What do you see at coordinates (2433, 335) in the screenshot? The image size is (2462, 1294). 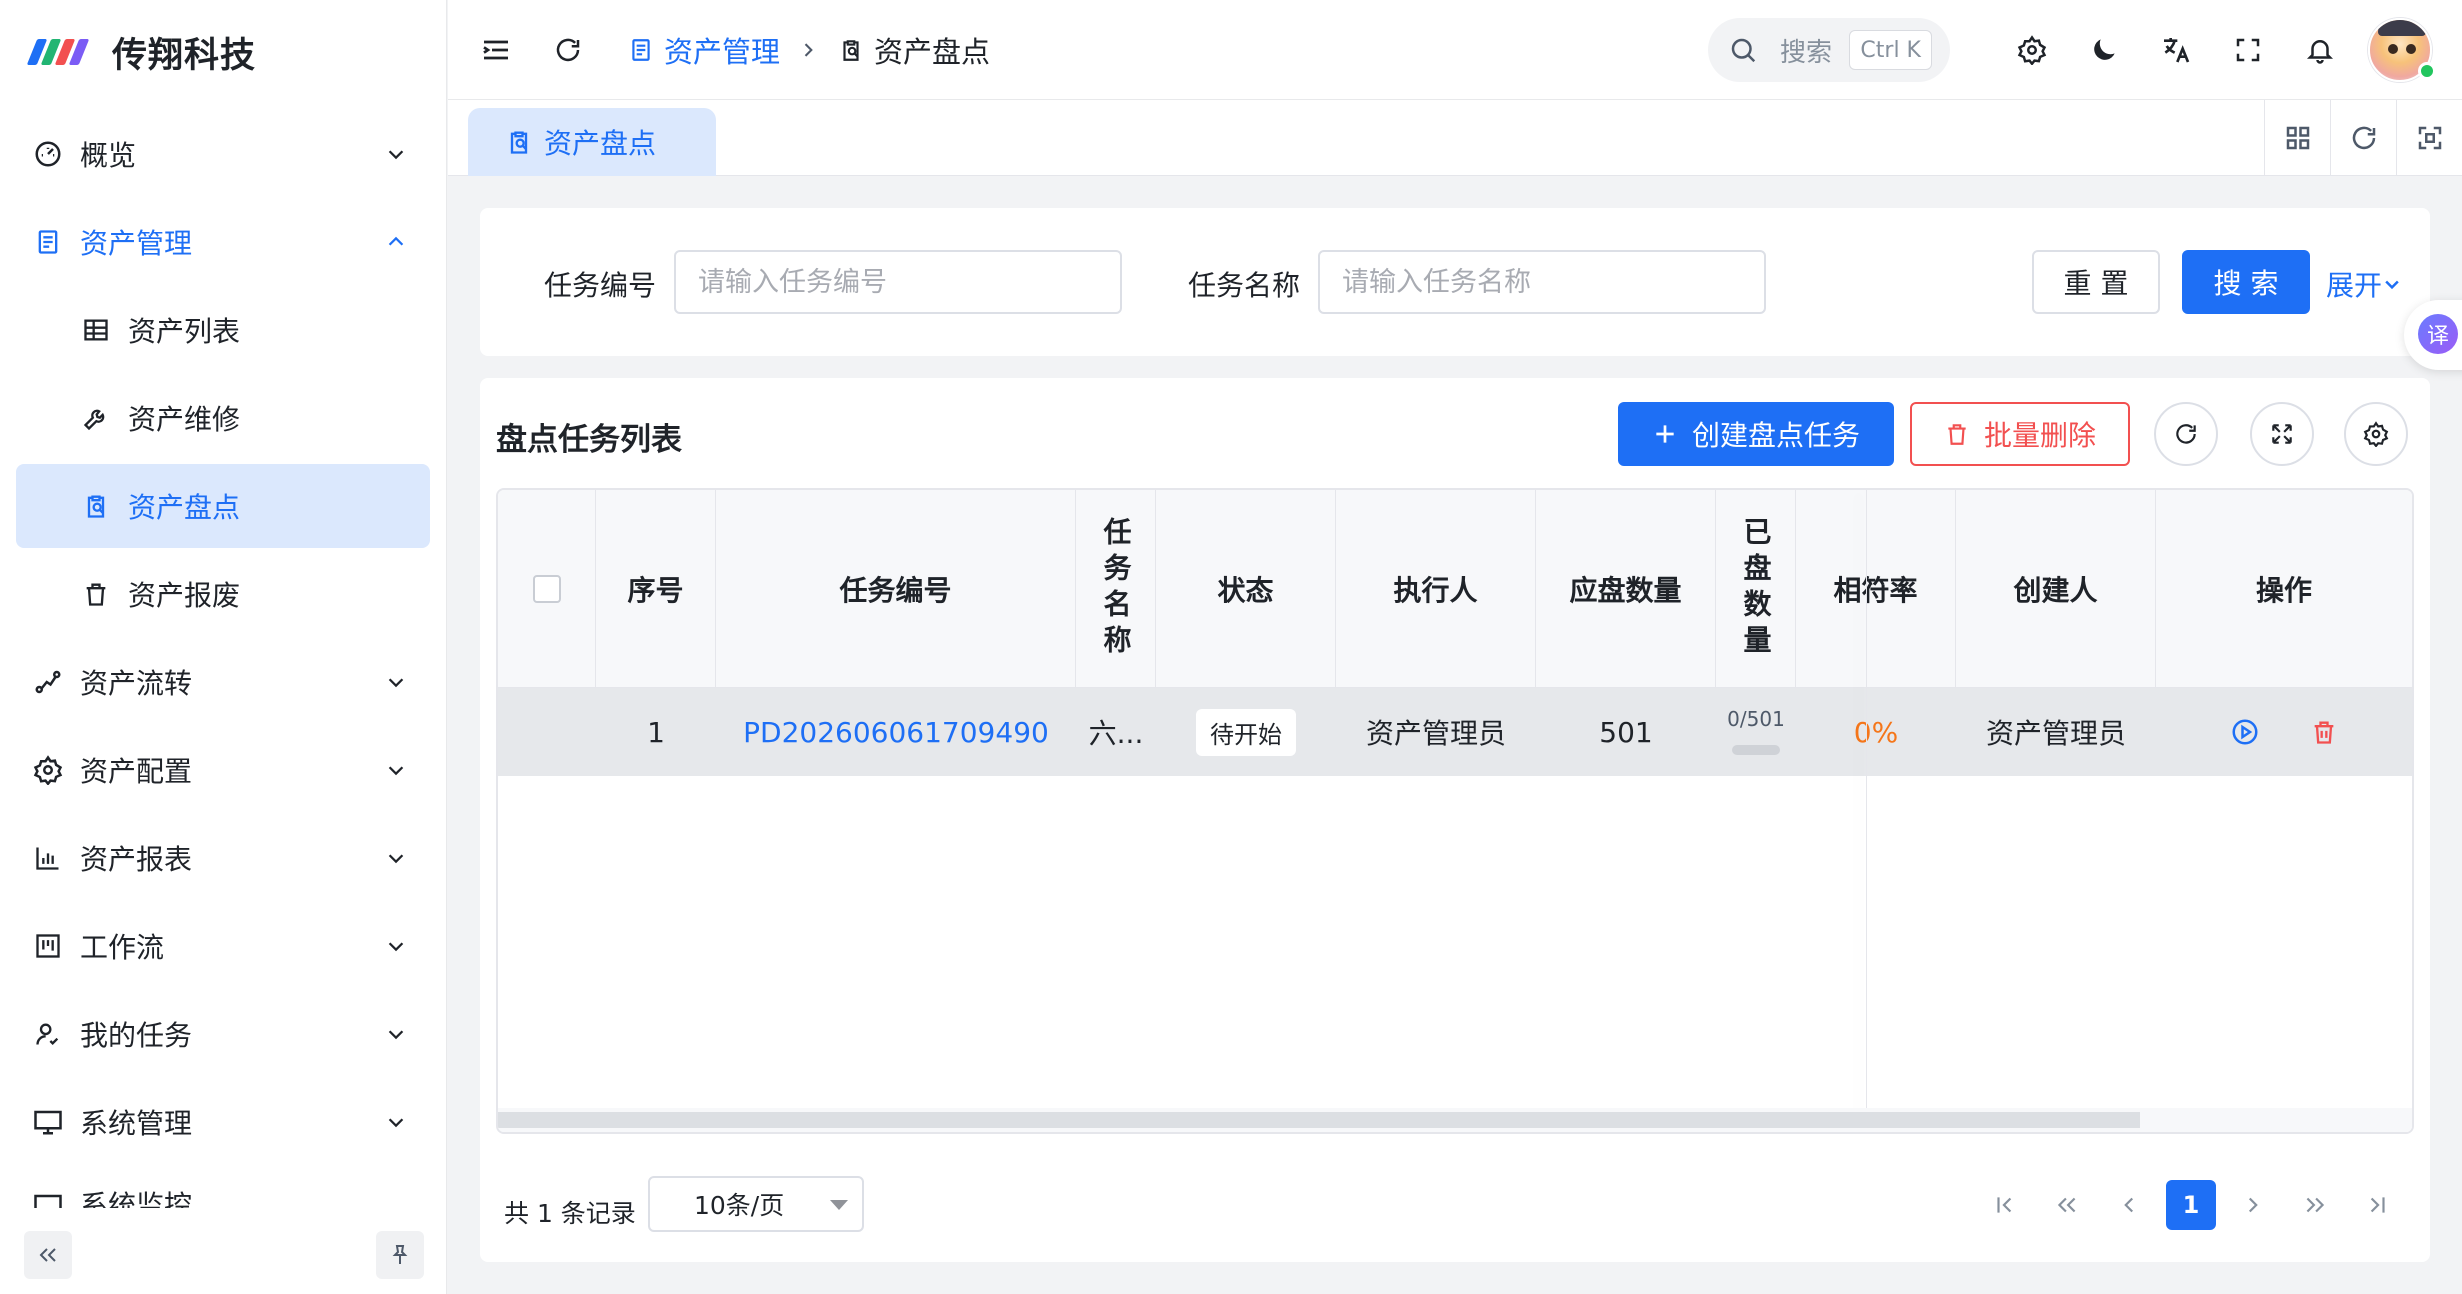 I see `translate-floating-button: 译` at bounding box center [2433, 335].